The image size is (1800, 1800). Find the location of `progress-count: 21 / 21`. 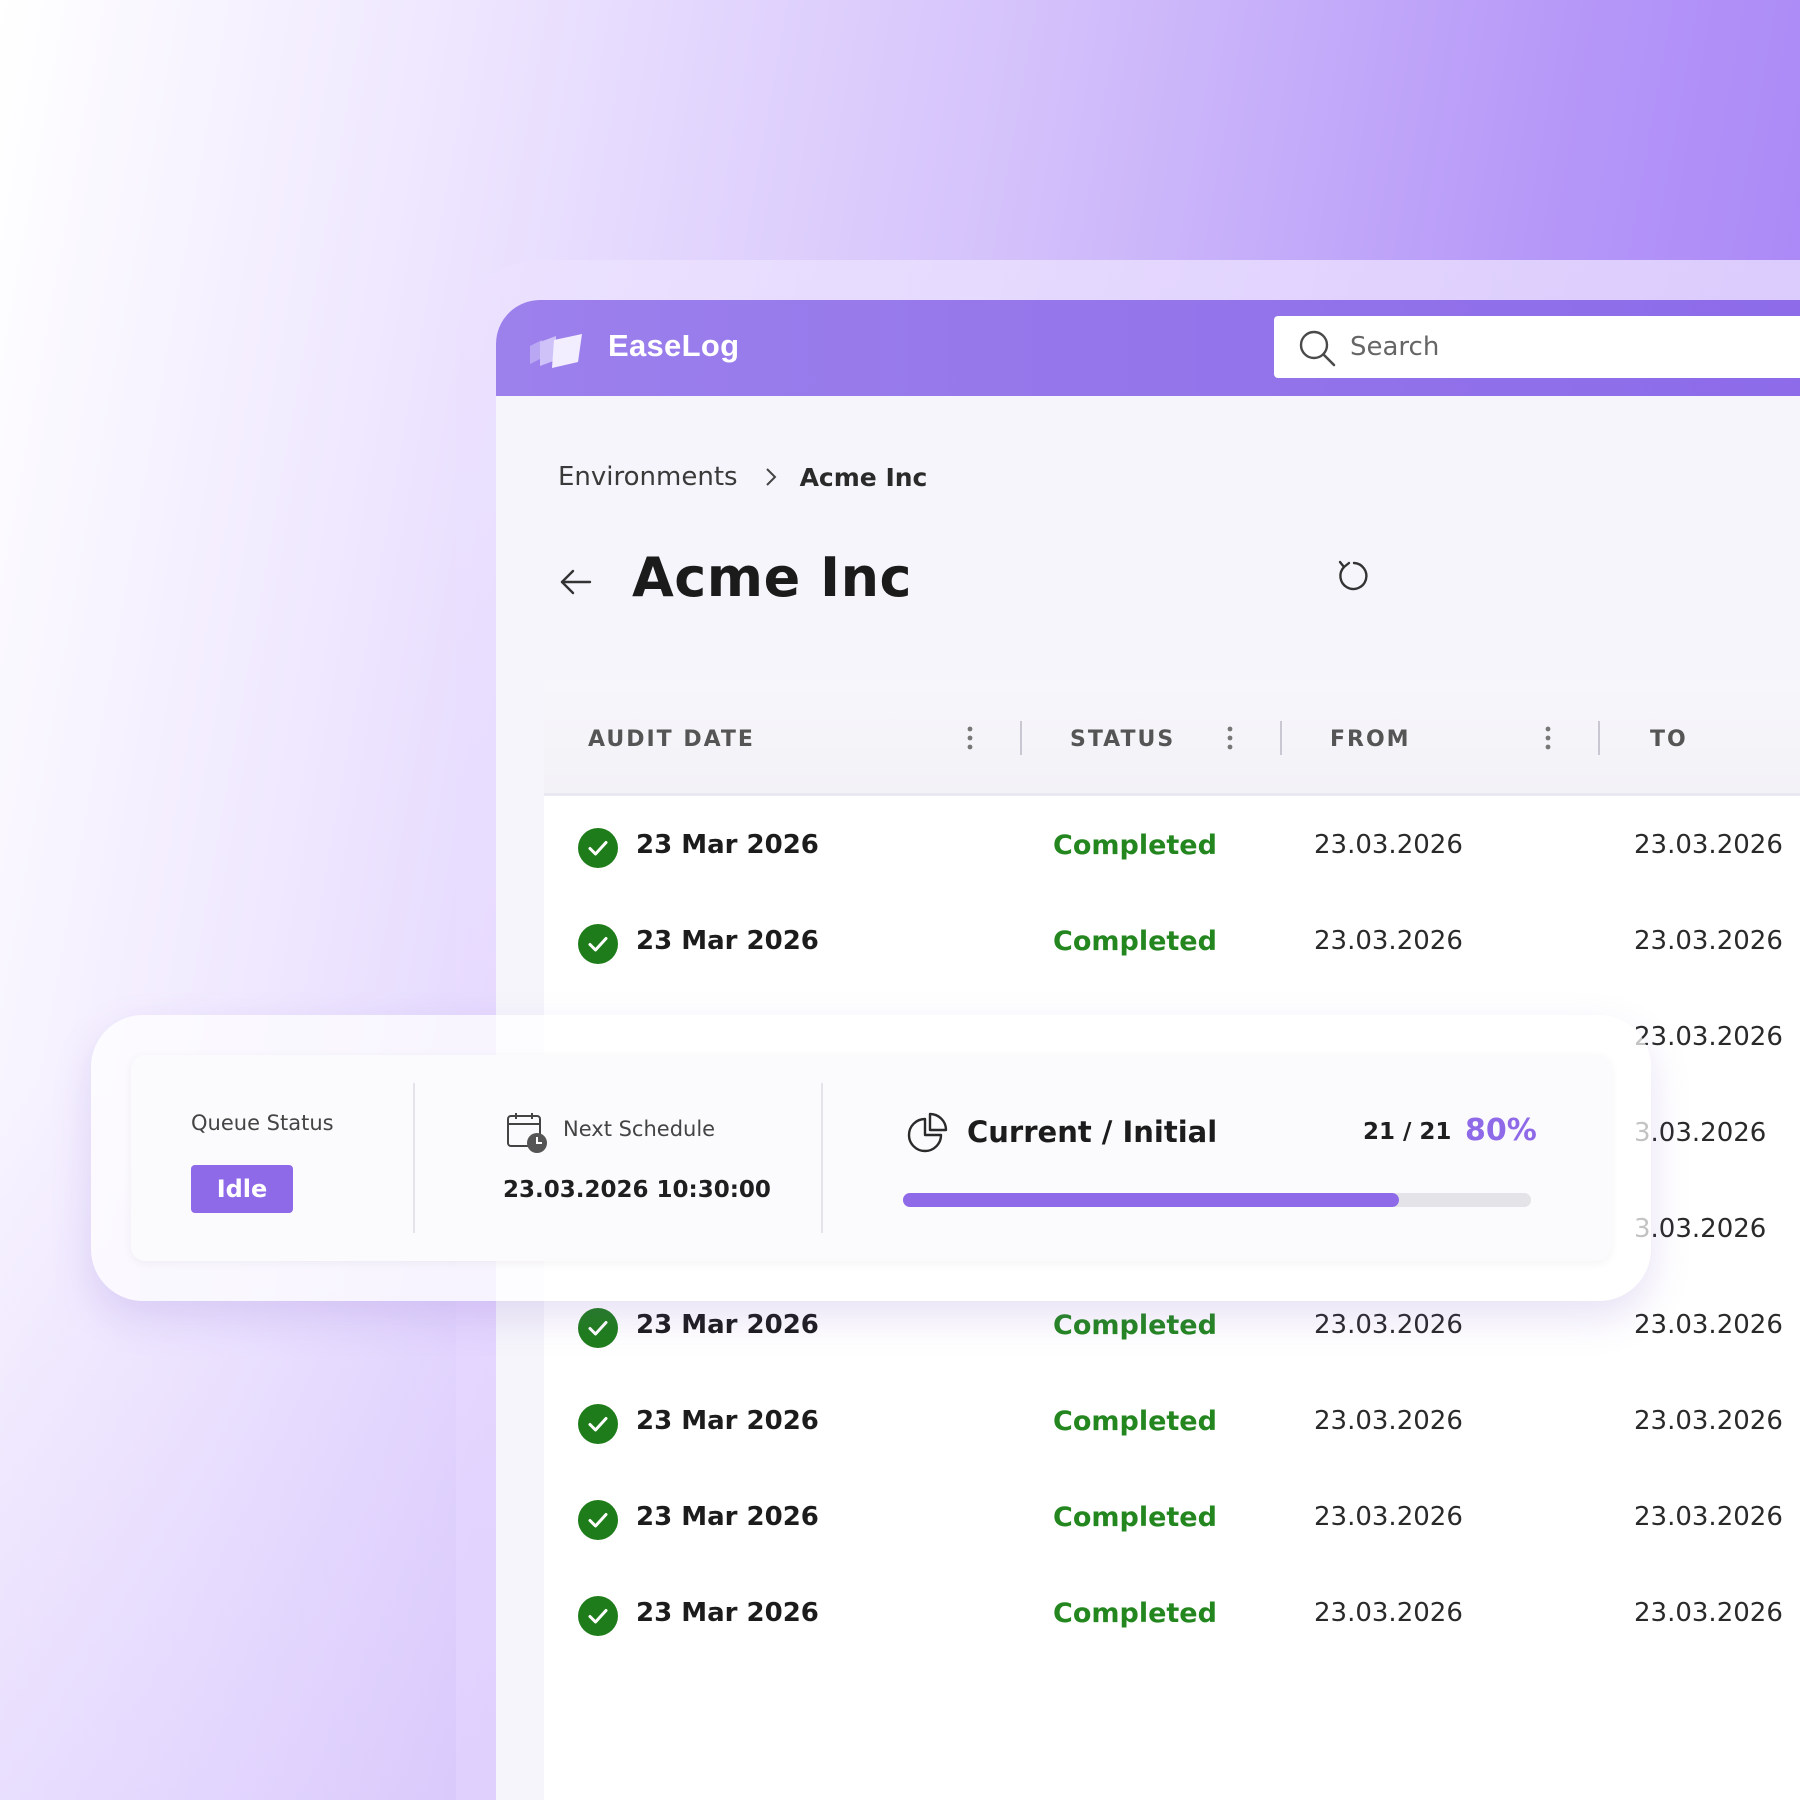

progress-count: 21 / 21 is located at coordinates (1407, 1132).